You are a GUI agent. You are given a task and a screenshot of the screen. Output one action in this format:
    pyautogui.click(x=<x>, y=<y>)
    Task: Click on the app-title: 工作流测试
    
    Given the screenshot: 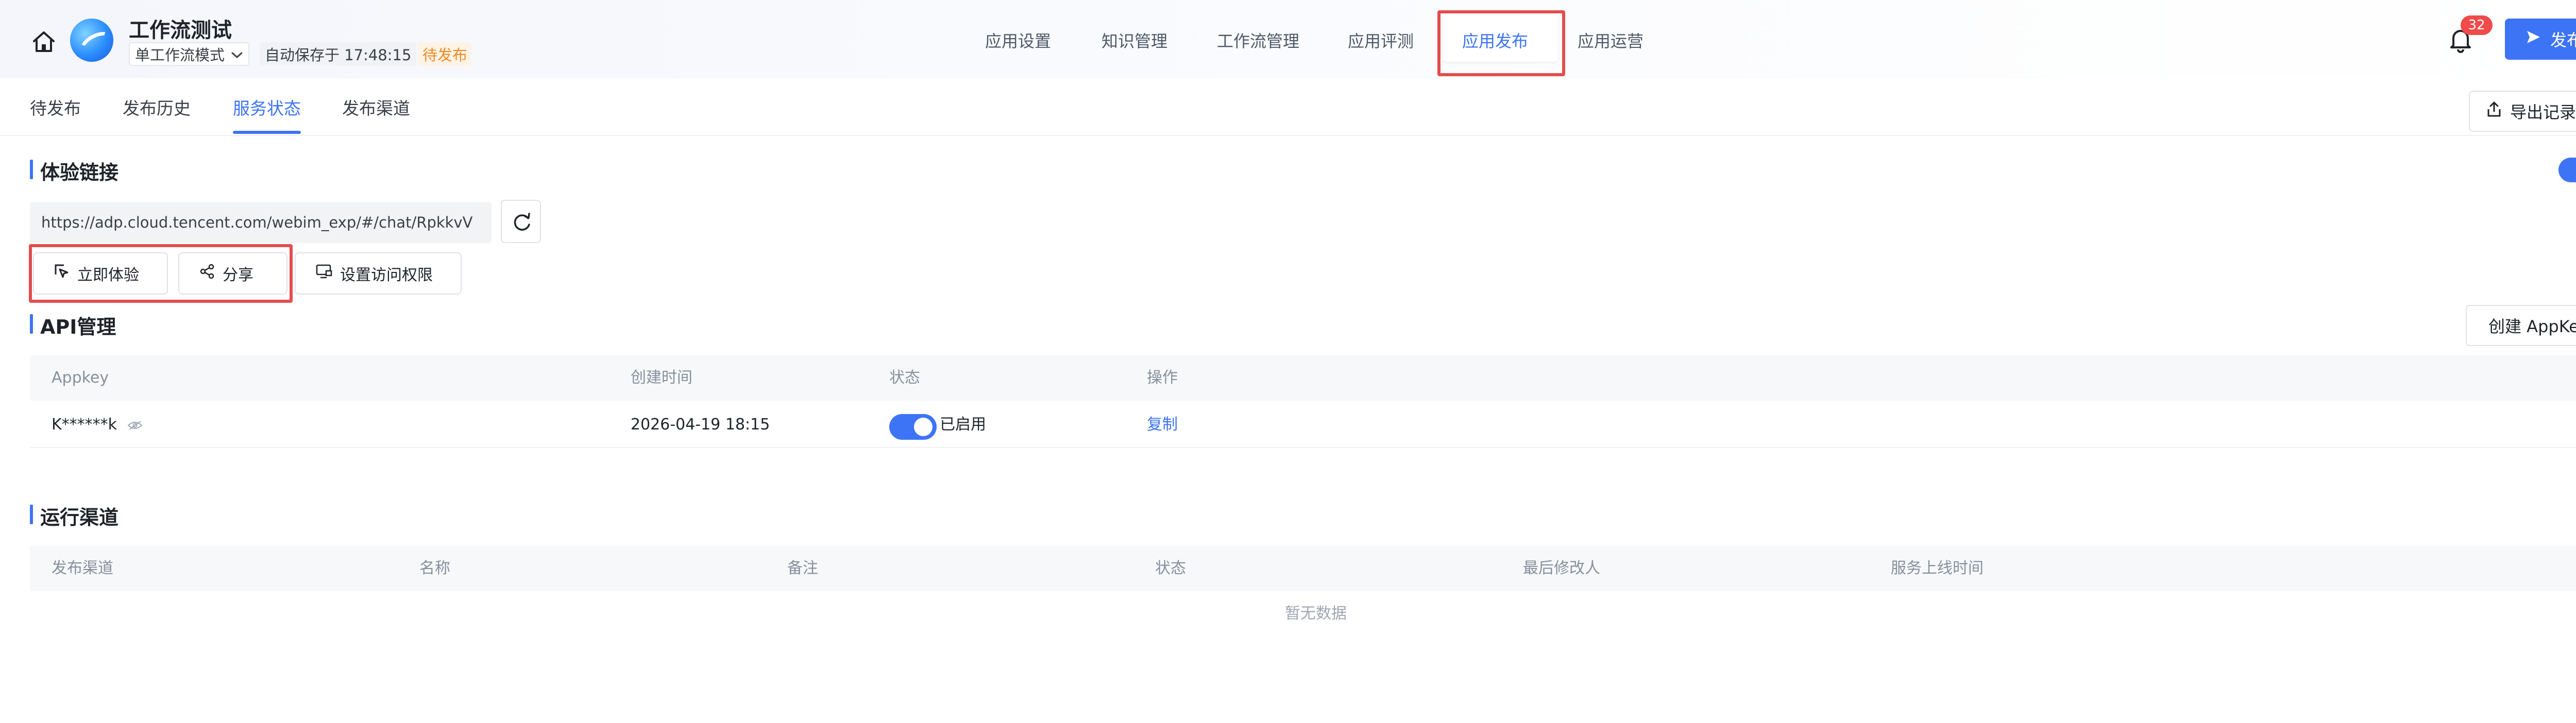 What is the action you would take?
    pyautogui.click(x=180, y=30)
    